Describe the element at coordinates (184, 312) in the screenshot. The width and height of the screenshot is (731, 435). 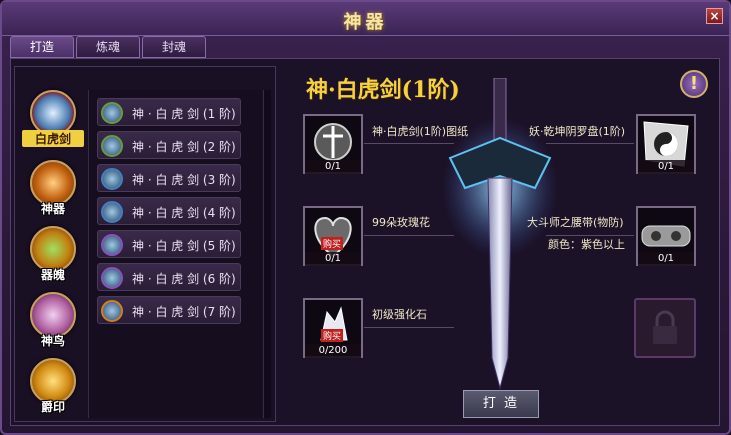
I see `list-item-label: 神 · 白 虎 剑 (7 阶)` at that location.